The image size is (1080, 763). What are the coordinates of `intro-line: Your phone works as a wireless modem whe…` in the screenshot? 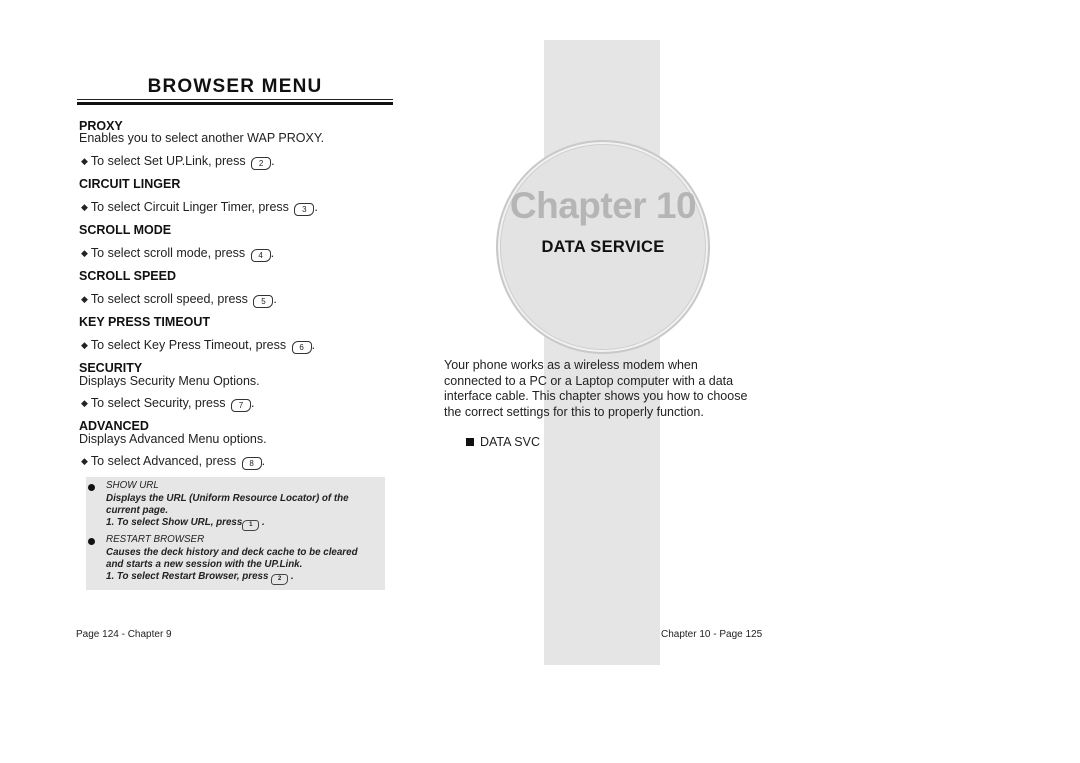 It's located at (571, 365).